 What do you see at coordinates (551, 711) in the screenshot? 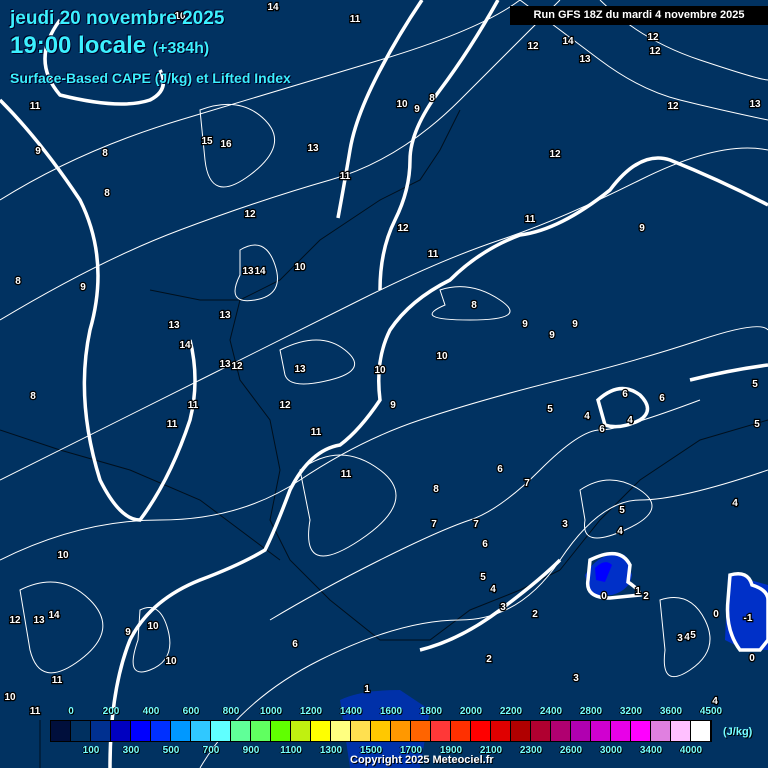
I see `legend-label: 2400` at bounding box center [551, 711].